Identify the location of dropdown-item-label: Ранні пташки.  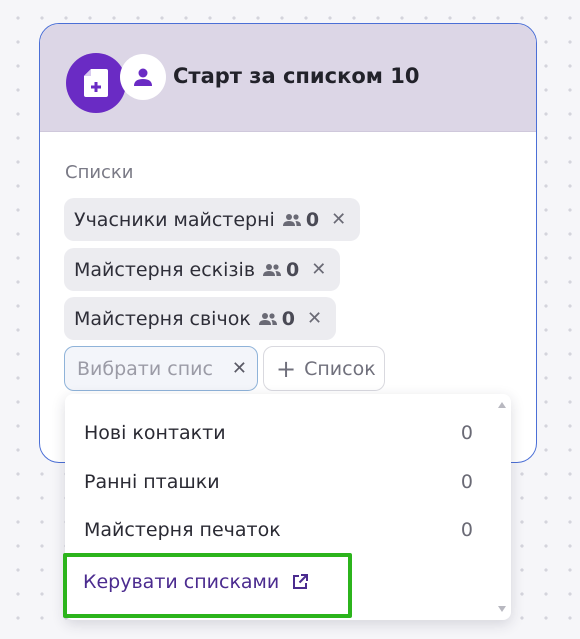
(152, 482).